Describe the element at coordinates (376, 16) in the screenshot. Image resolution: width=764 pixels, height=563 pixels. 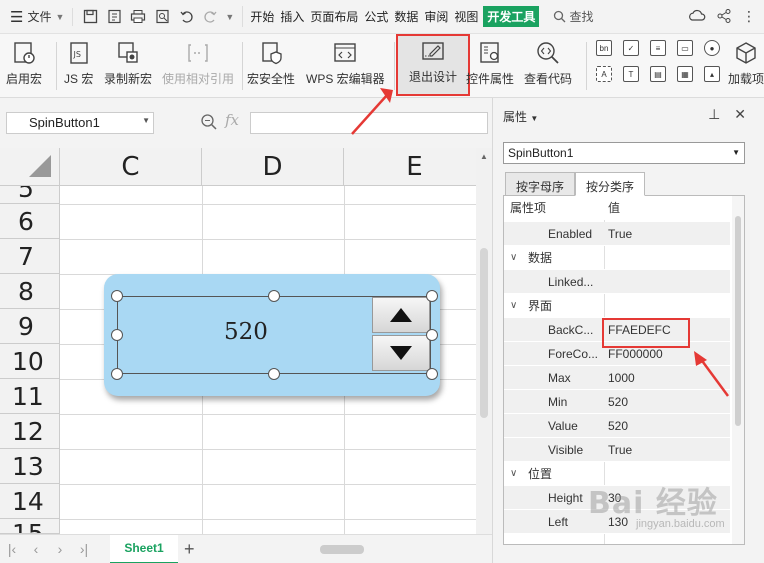
I see `tab-formulas: 公式` at that location.